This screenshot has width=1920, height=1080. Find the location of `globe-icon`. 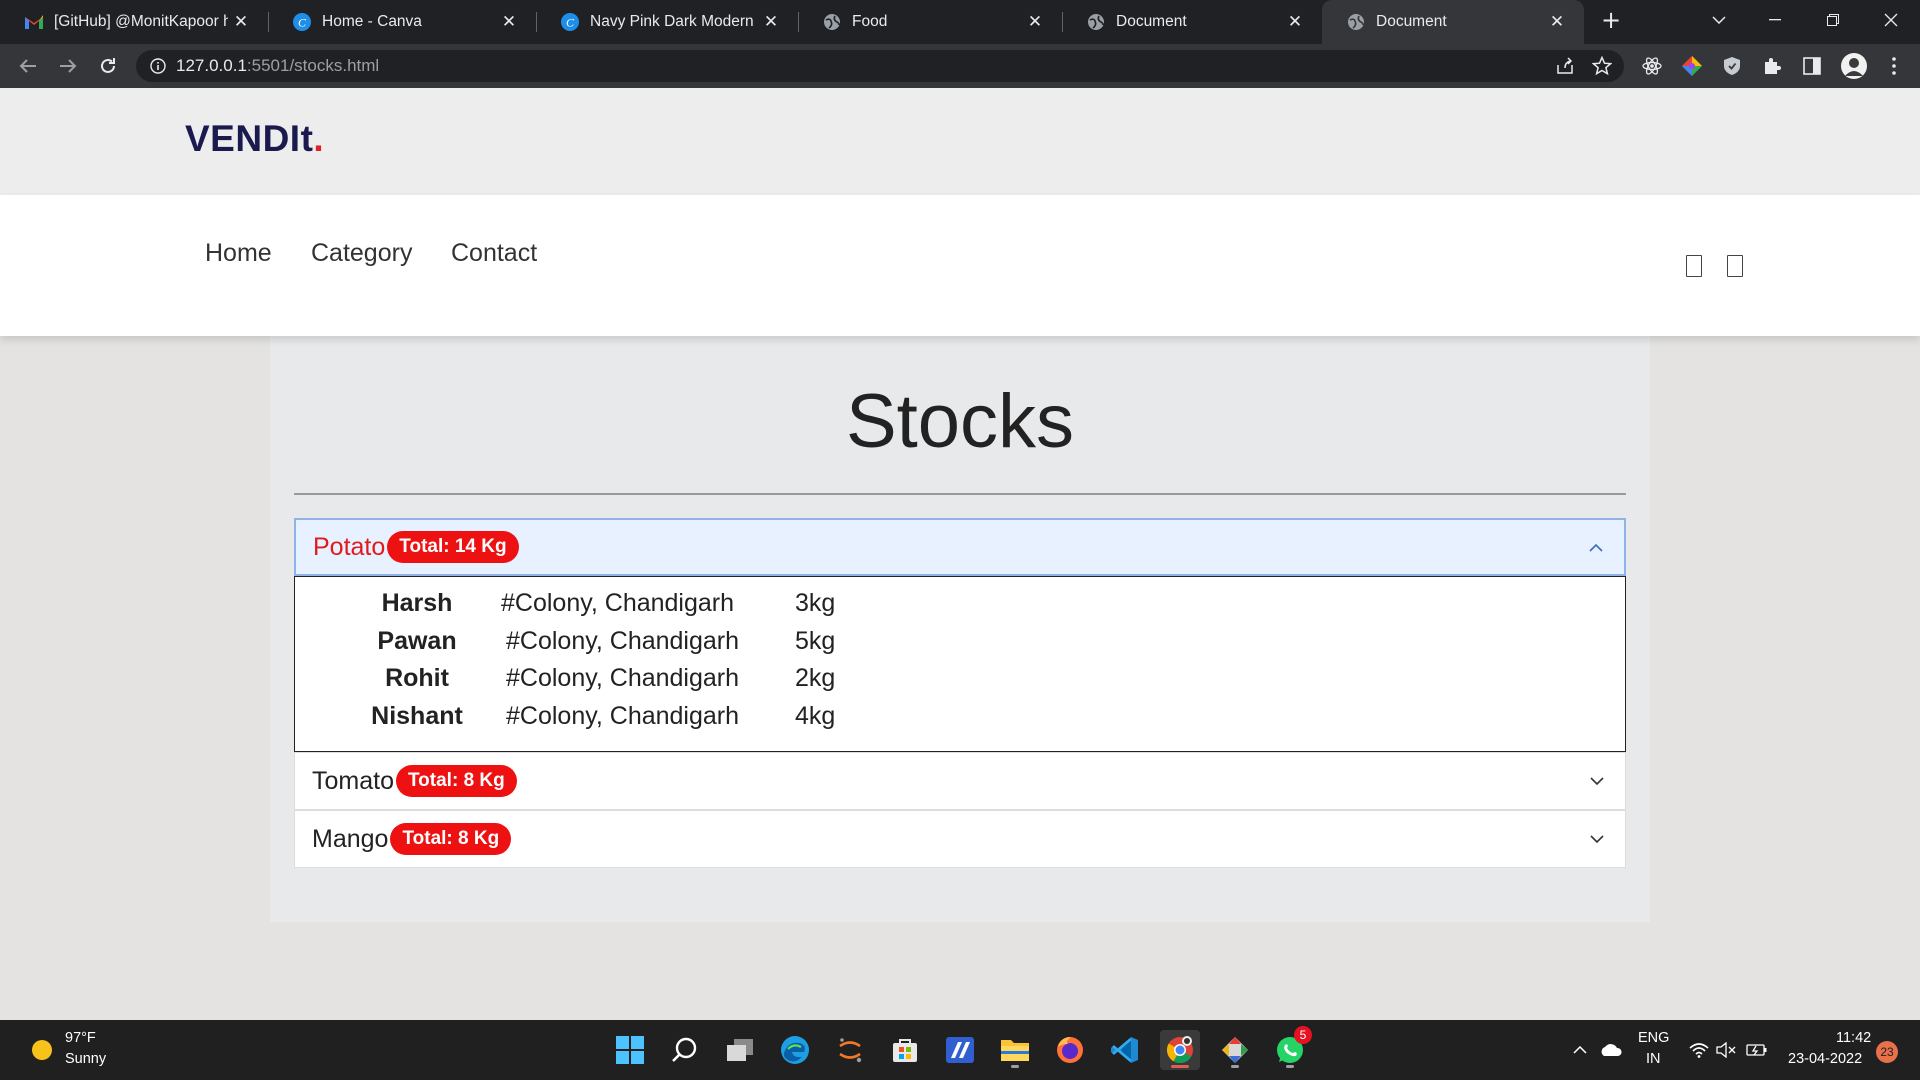

globe-icon is located at coordinates (1356, 22).